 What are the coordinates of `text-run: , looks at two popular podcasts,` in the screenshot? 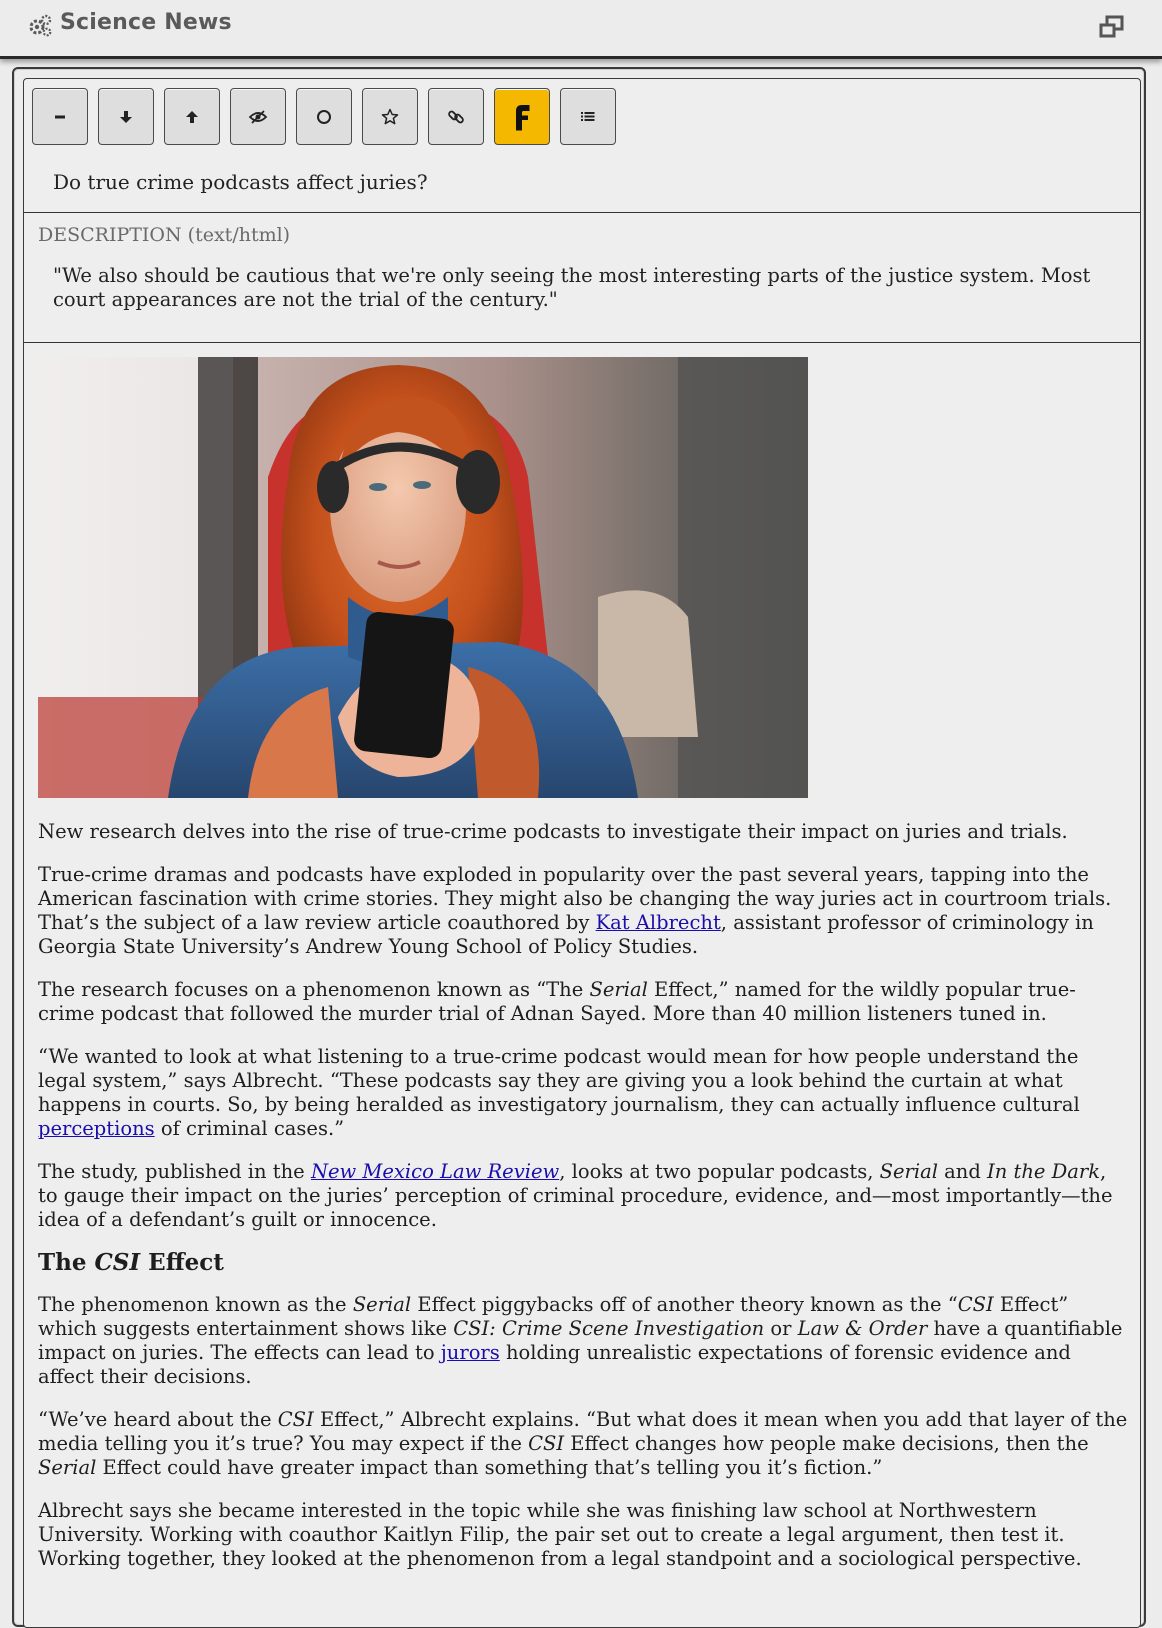 It's located at (719, 1171).